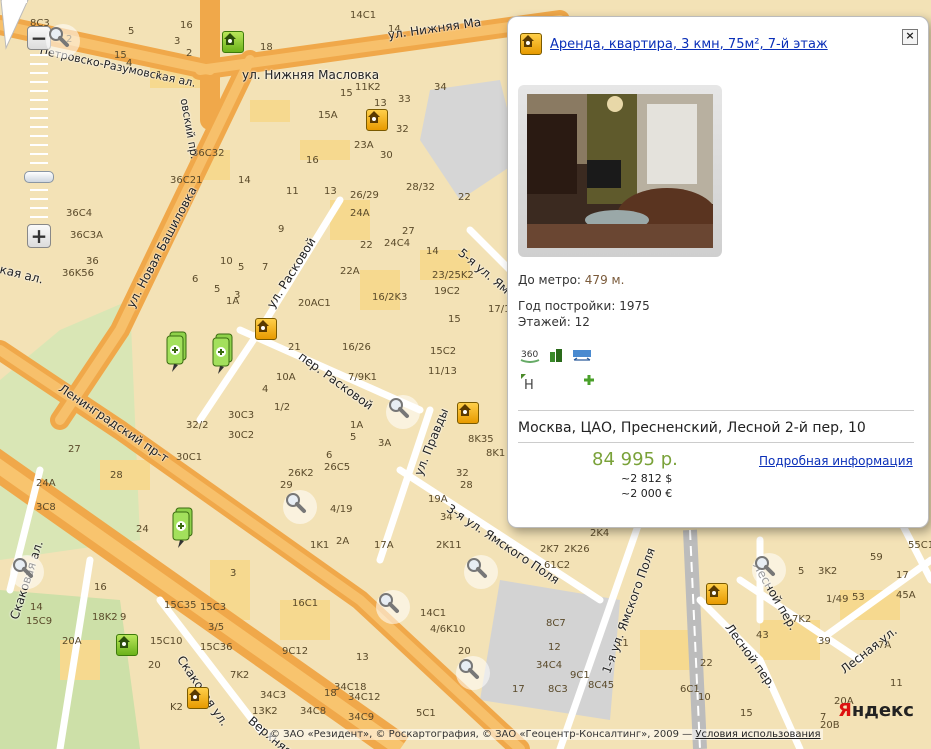  What do you see at coordinates (350, 271) in the screenshot?
I see `house-number: 22A` at bounding box center [350, 271].